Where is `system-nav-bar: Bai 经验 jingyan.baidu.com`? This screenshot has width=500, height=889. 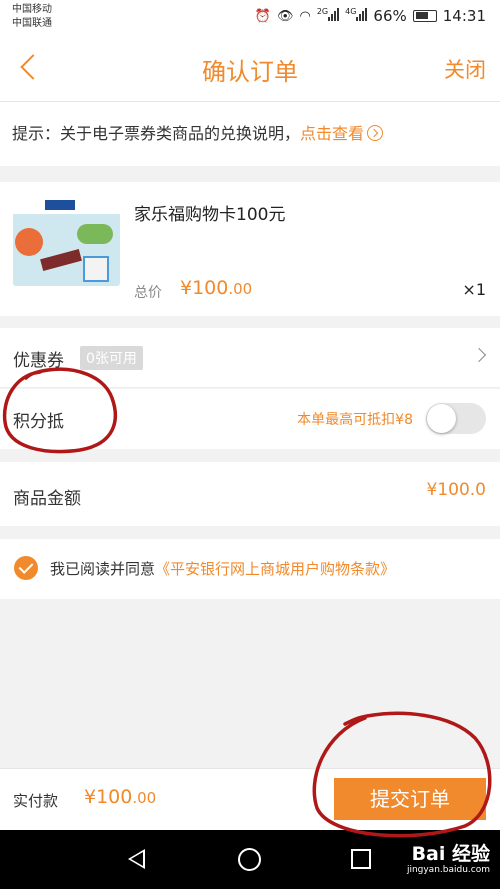 system-nav-bar: Bai 经验 jingyan.baidu.com is located at coordinates (250, 859).